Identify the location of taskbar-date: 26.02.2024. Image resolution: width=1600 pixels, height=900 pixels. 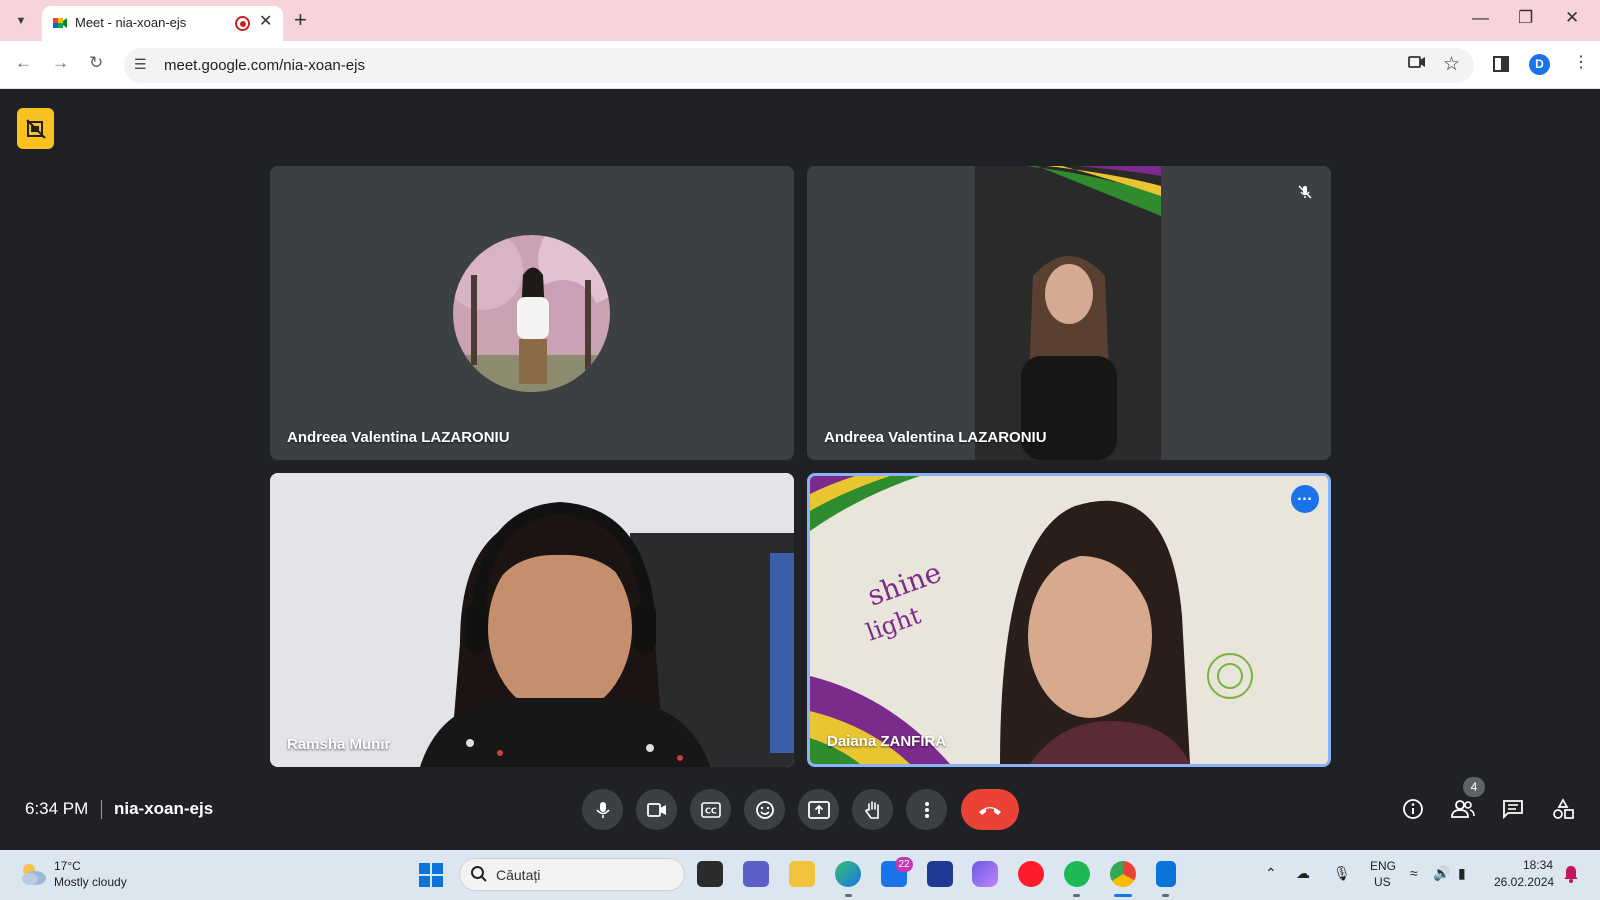
(1524, 882).